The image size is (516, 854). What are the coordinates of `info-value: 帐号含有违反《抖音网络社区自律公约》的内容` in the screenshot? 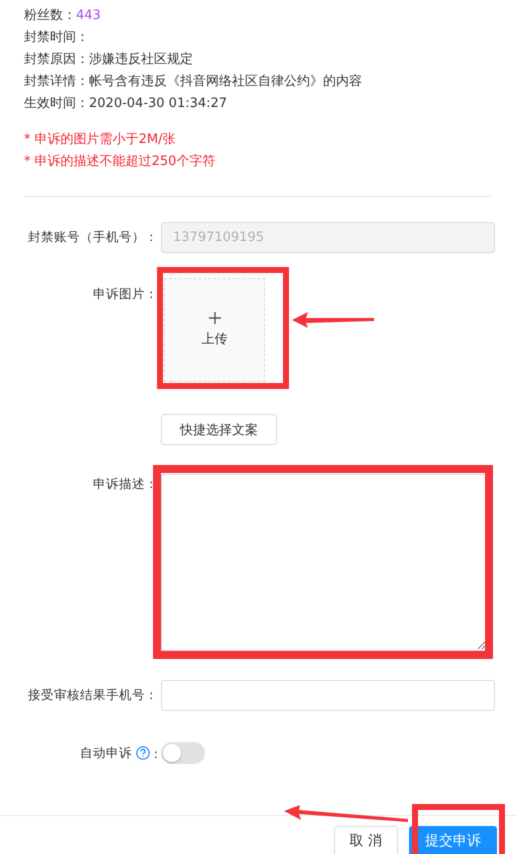 It's located at (225, 82).